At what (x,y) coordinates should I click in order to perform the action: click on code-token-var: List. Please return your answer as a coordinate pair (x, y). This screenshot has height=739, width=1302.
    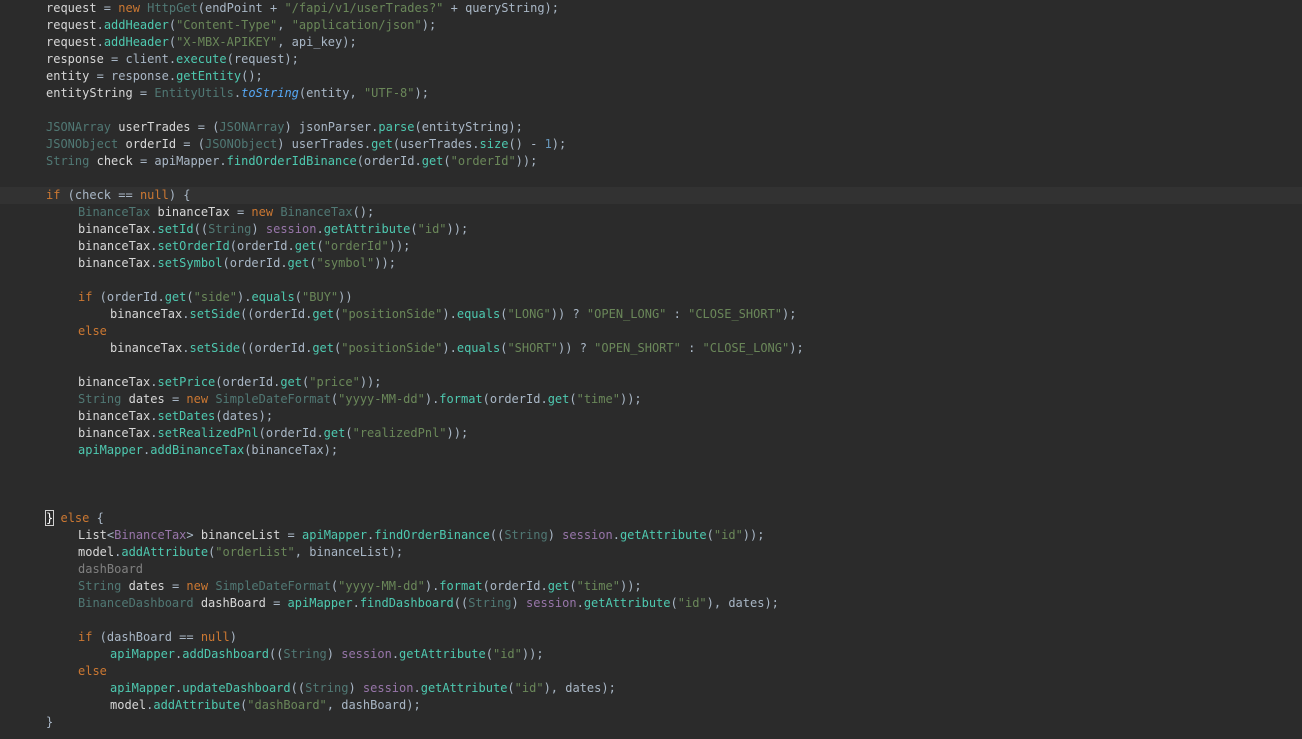
    Looking at the image, I should click on (92, 535).